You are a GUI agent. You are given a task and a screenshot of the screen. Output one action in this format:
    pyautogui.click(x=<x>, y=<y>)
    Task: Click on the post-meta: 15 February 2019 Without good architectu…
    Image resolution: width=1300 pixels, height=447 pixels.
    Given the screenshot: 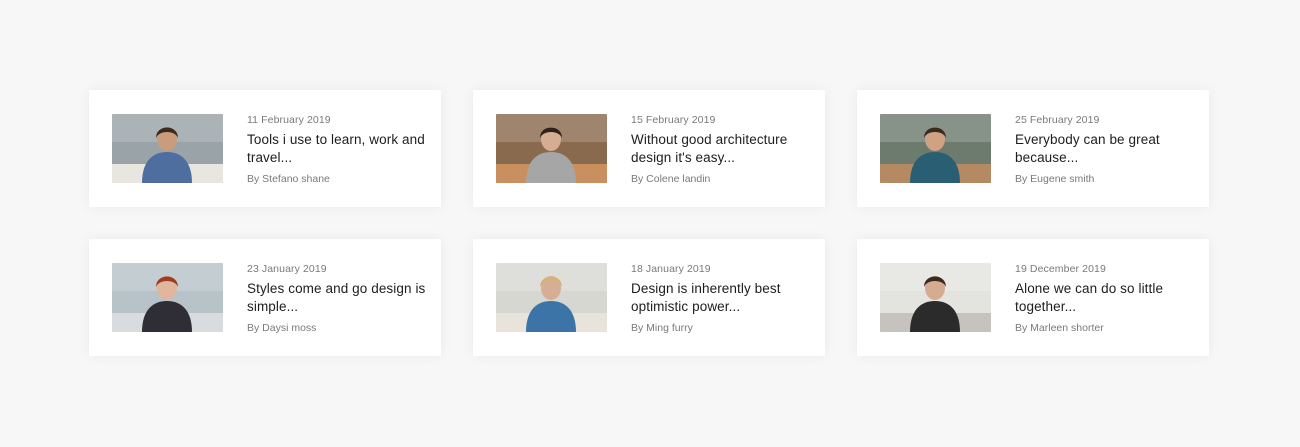 What is the action you would take?
    pyautogui.click(x=723, y=149)
    